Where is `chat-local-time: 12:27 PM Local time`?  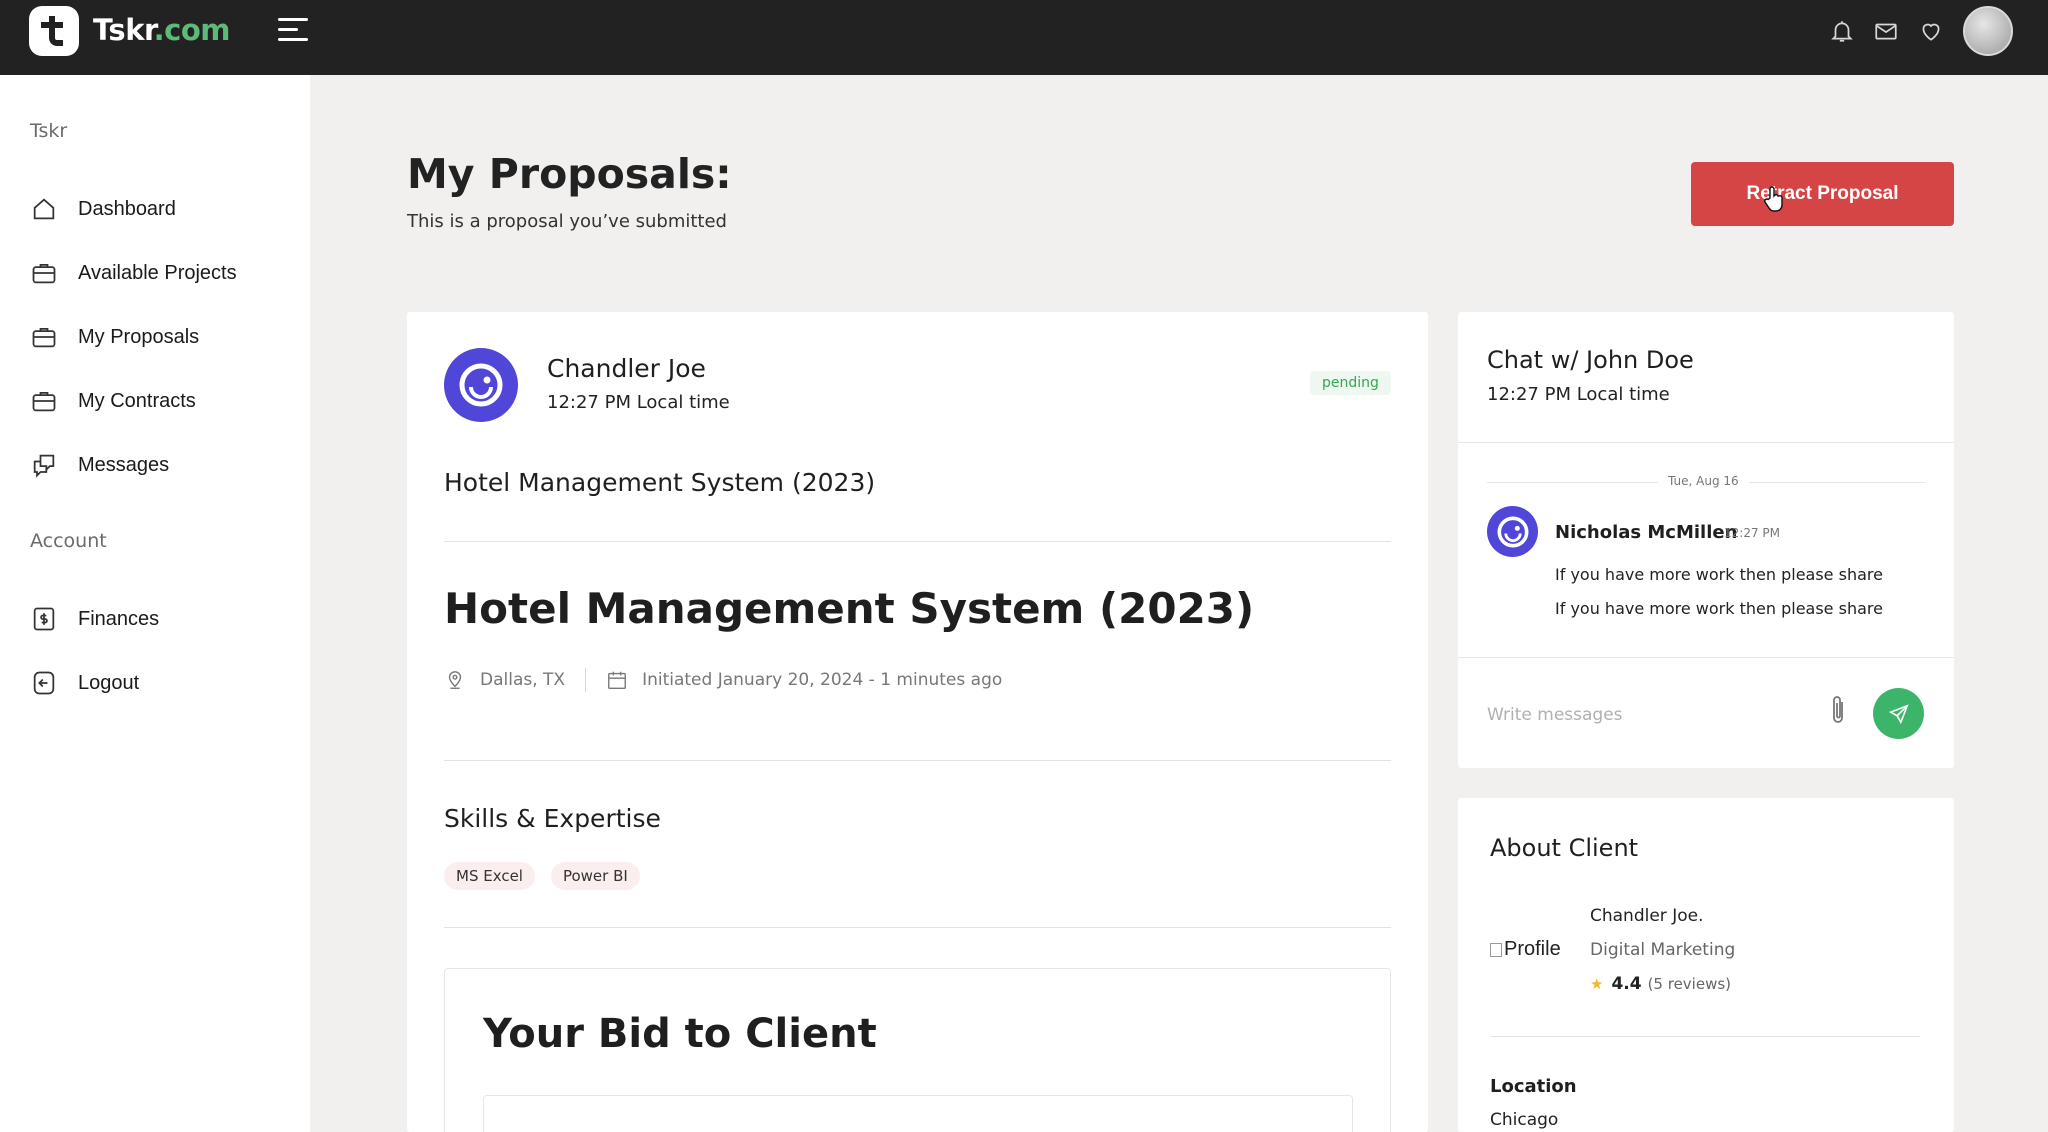
chat-local-time: 12:27 PM Local time is located at coordinates (1578, 394).